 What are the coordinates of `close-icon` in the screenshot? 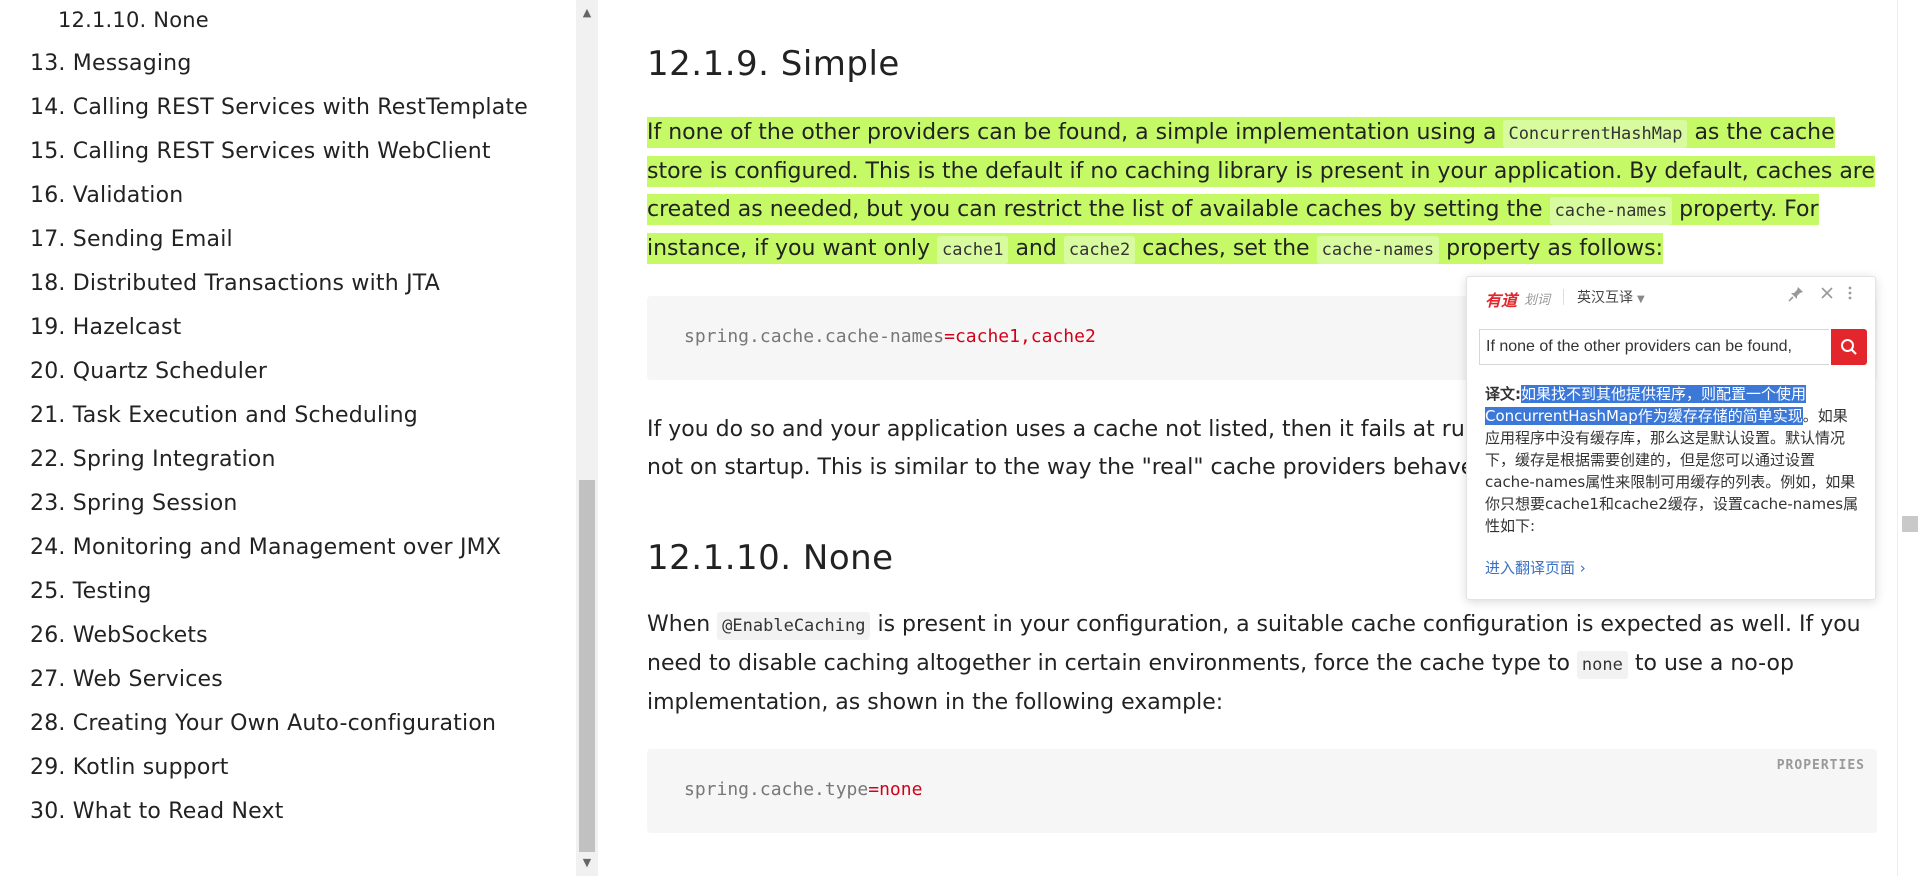 It's located at (1827, 295).